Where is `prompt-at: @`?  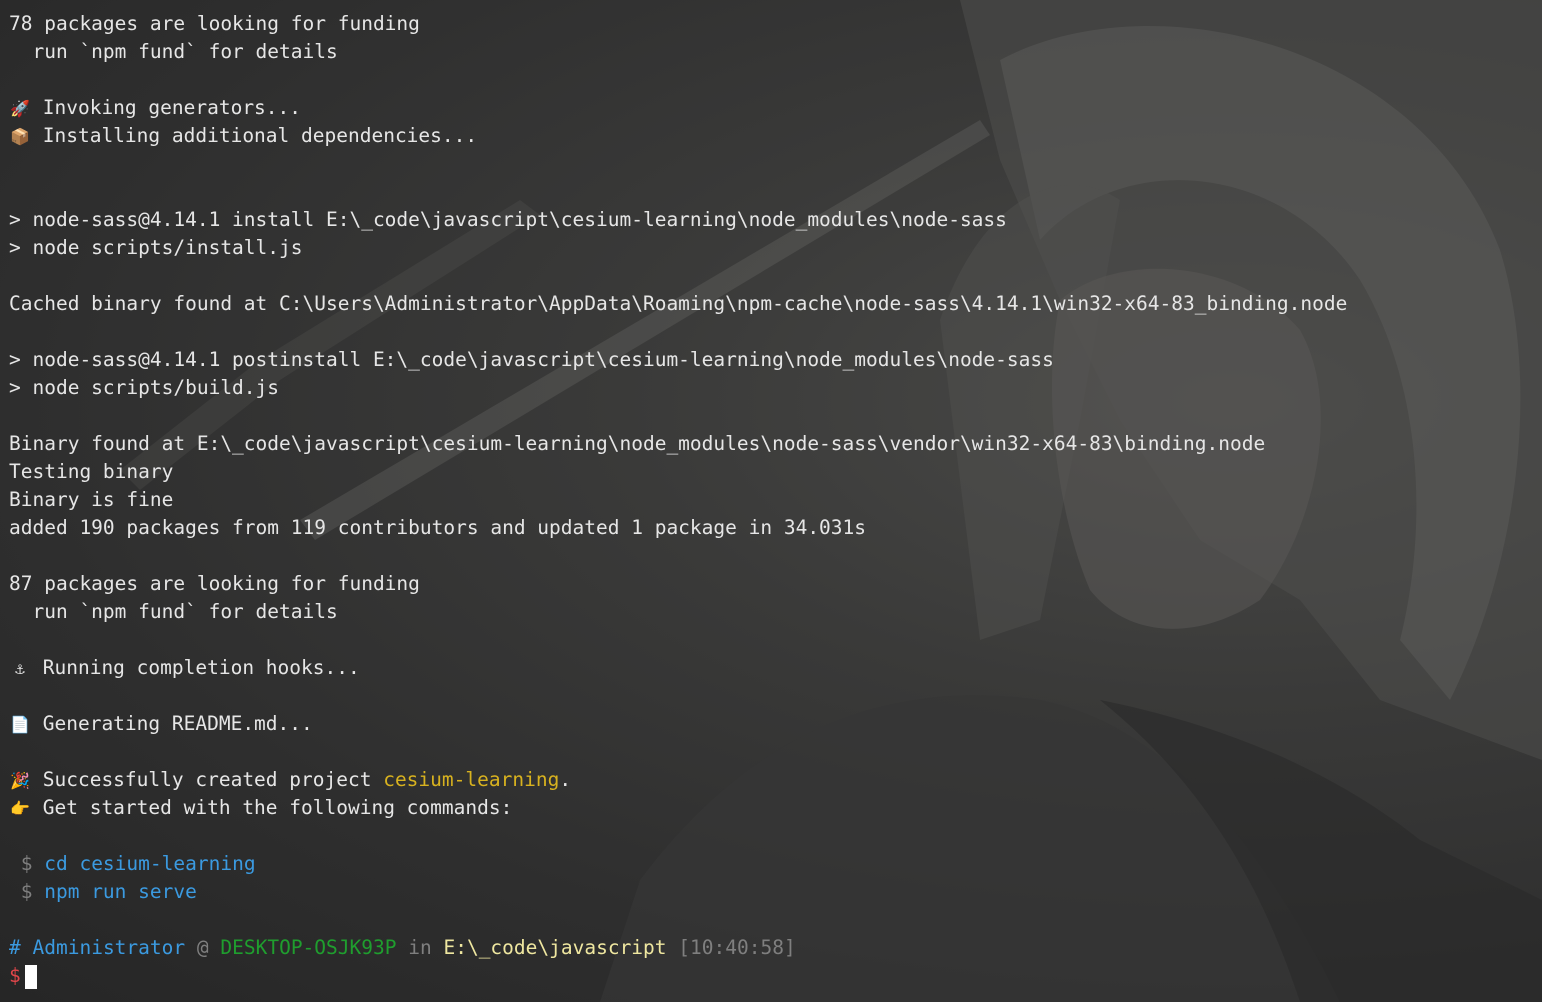
prompt-at: @ is located at coordinates (202, 947).